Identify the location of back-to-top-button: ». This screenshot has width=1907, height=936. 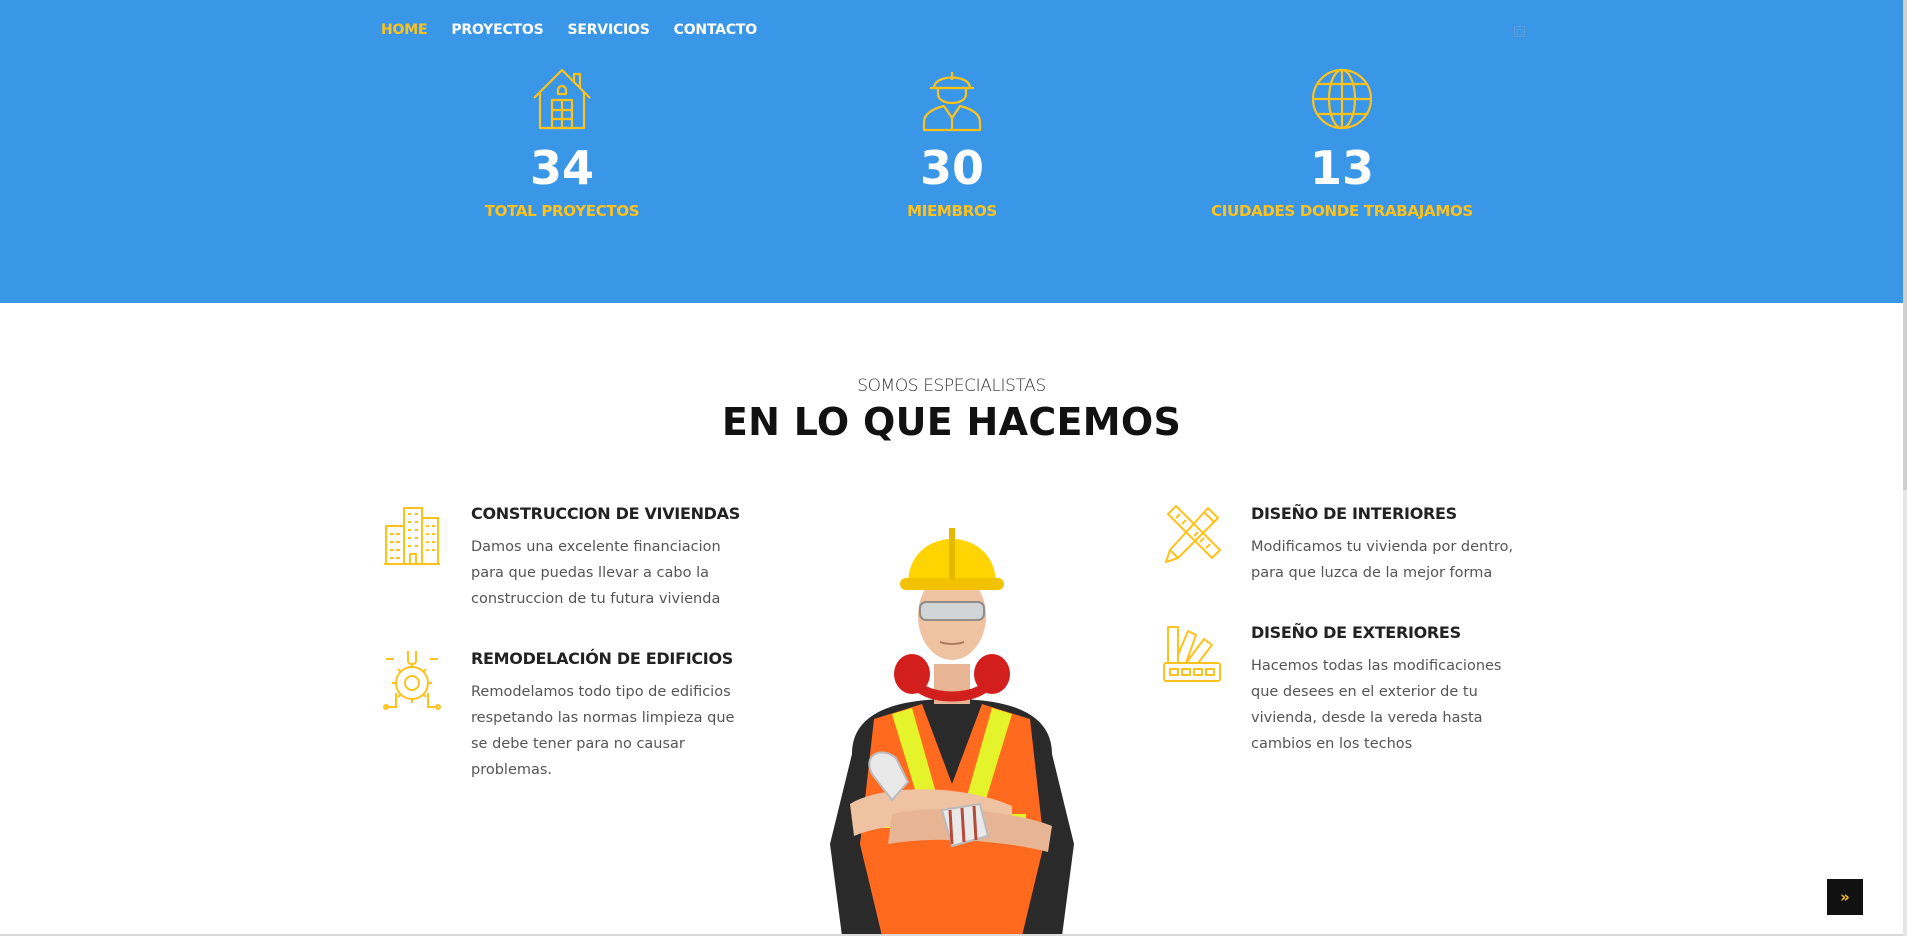
(1845, 897).